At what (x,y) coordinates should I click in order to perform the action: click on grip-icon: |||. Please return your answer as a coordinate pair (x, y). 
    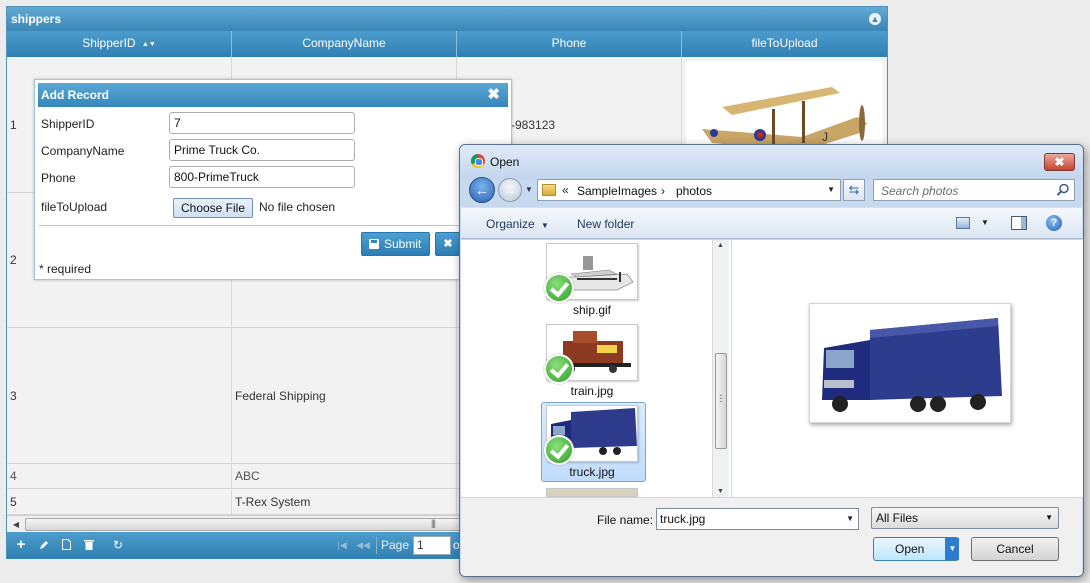
    Looking at the image, I should click on (433, 523).